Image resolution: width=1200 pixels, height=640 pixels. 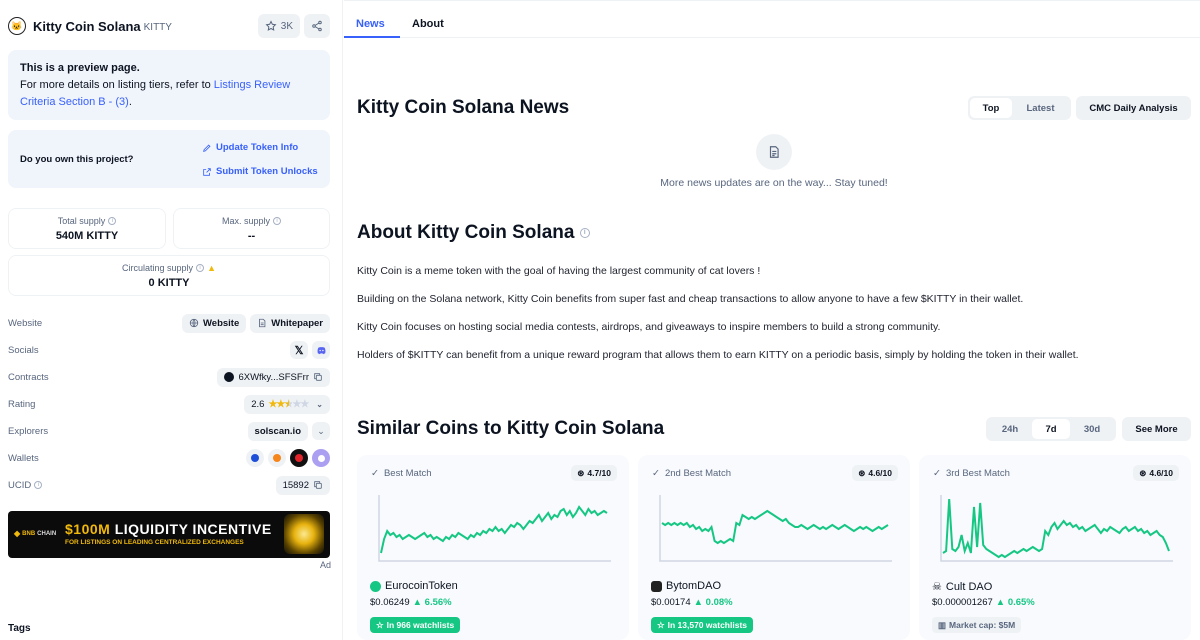 What do you see at coordinates (982, 625) in the screenshot?
I see `market-cap-pill-text: Market cap: $5M` at bounding box center [982, 625].